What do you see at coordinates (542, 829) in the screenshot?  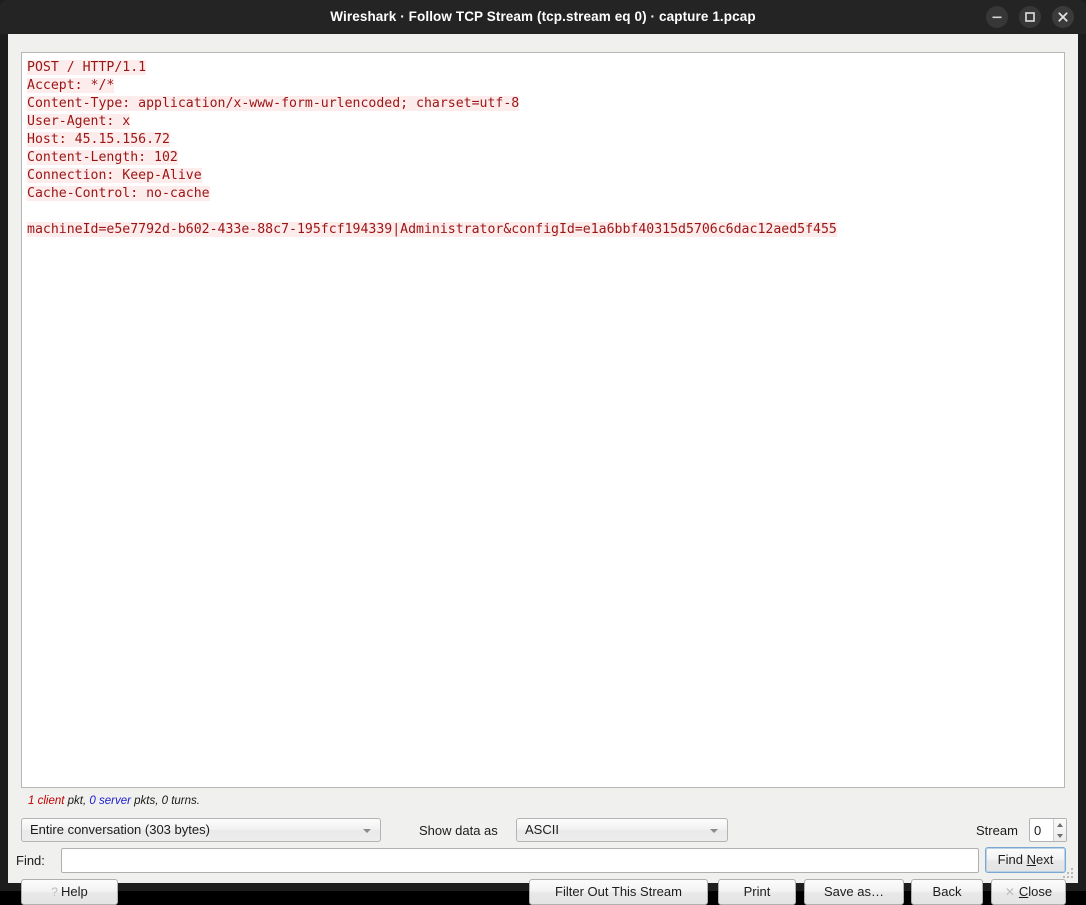 I see `show-data-as-value: ASCII` at bounding box center [542, 829].